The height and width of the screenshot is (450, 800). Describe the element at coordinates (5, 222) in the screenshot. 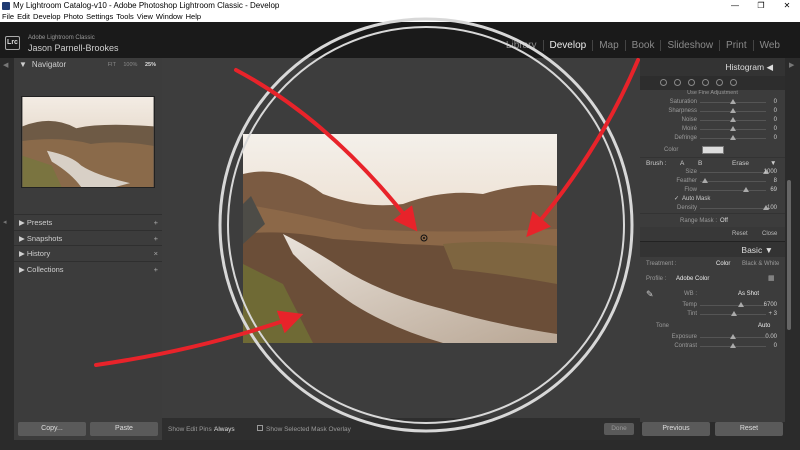

I see `left-edge-arrow-icon: ◂` at that location.